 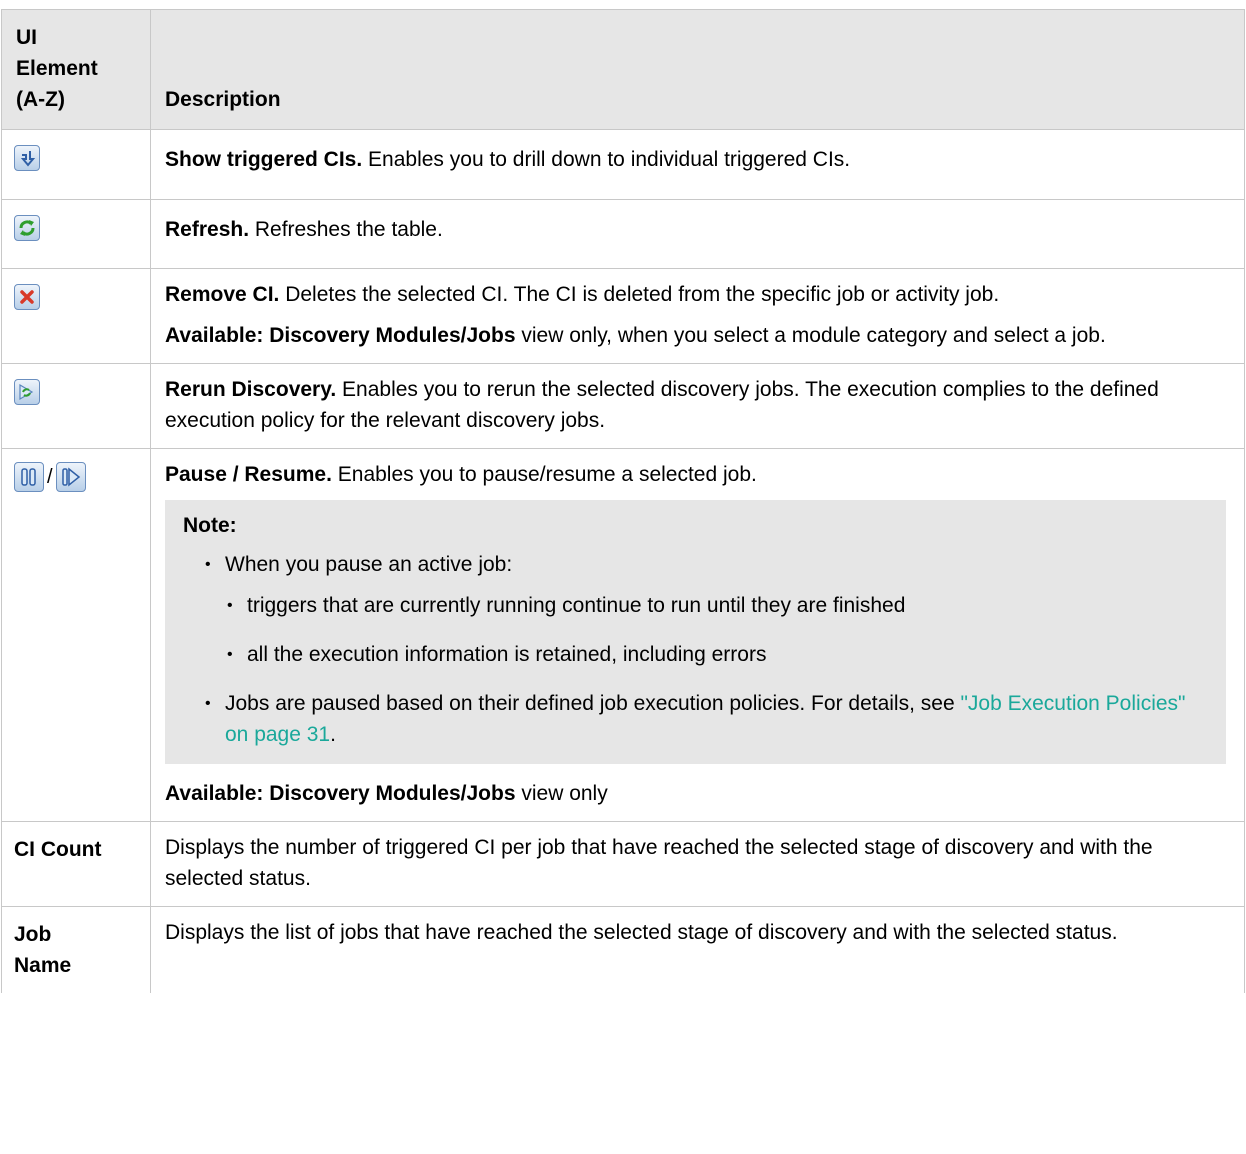 What do you see at coordinates (70, 477) in the screenshot?
I see `resume-icon` at bounding box center [70, 477].